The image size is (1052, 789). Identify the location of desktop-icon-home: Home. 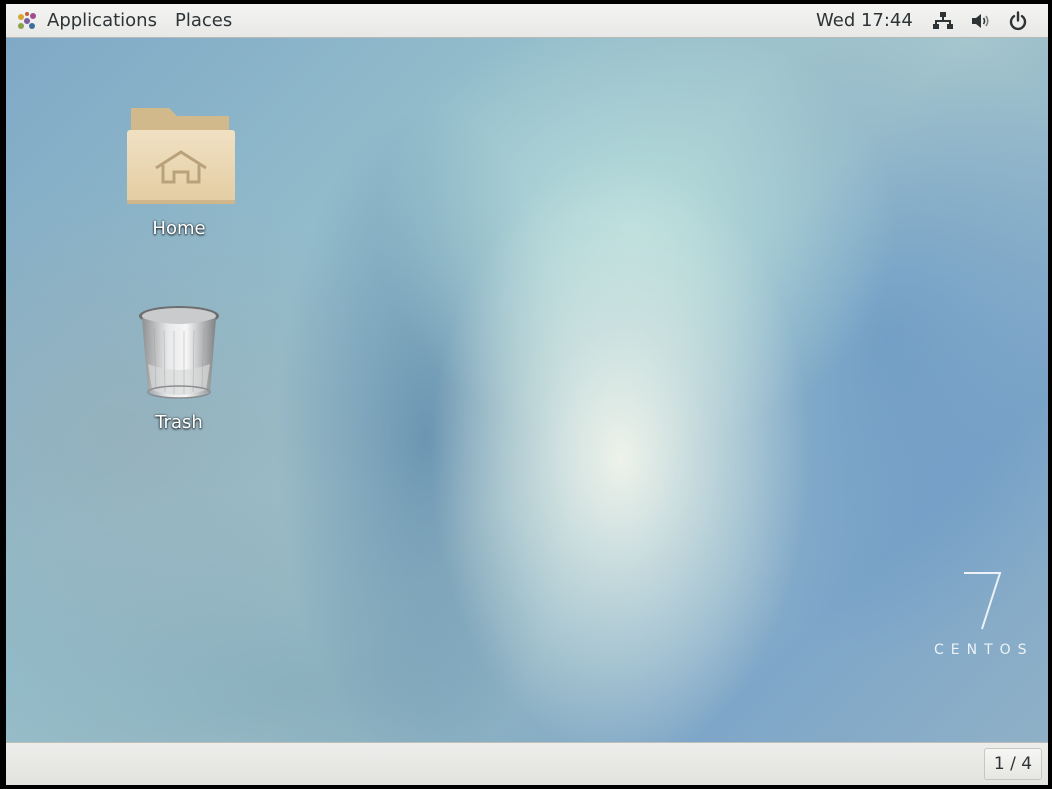
(179, 169).